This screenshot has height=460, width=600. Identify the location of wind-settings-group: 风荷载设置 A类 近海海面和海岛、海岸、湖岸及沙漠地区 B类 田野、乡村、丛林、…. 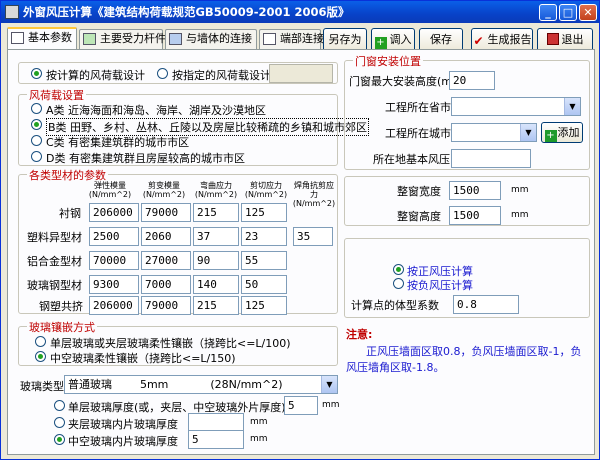
(194, 126).